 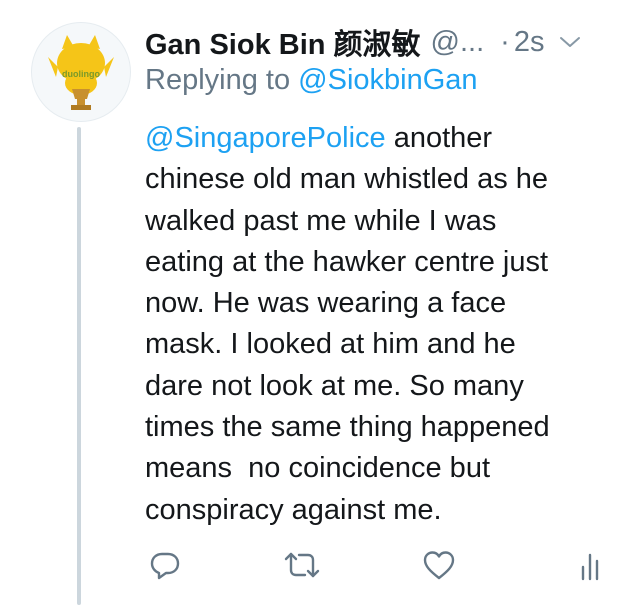 I want to click on tweet-line: chinese old man whistled as he, so click(x=347, y=179).